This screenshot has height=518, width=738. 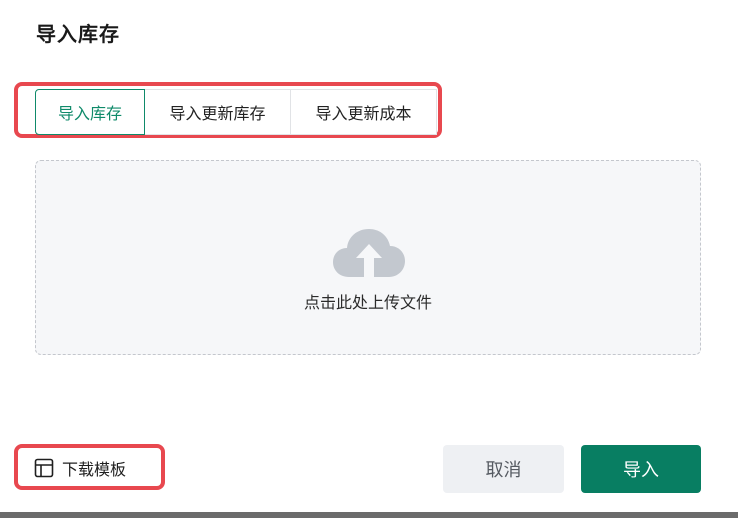 I want to click on import-button: 导入, so click(x=641, y=469).